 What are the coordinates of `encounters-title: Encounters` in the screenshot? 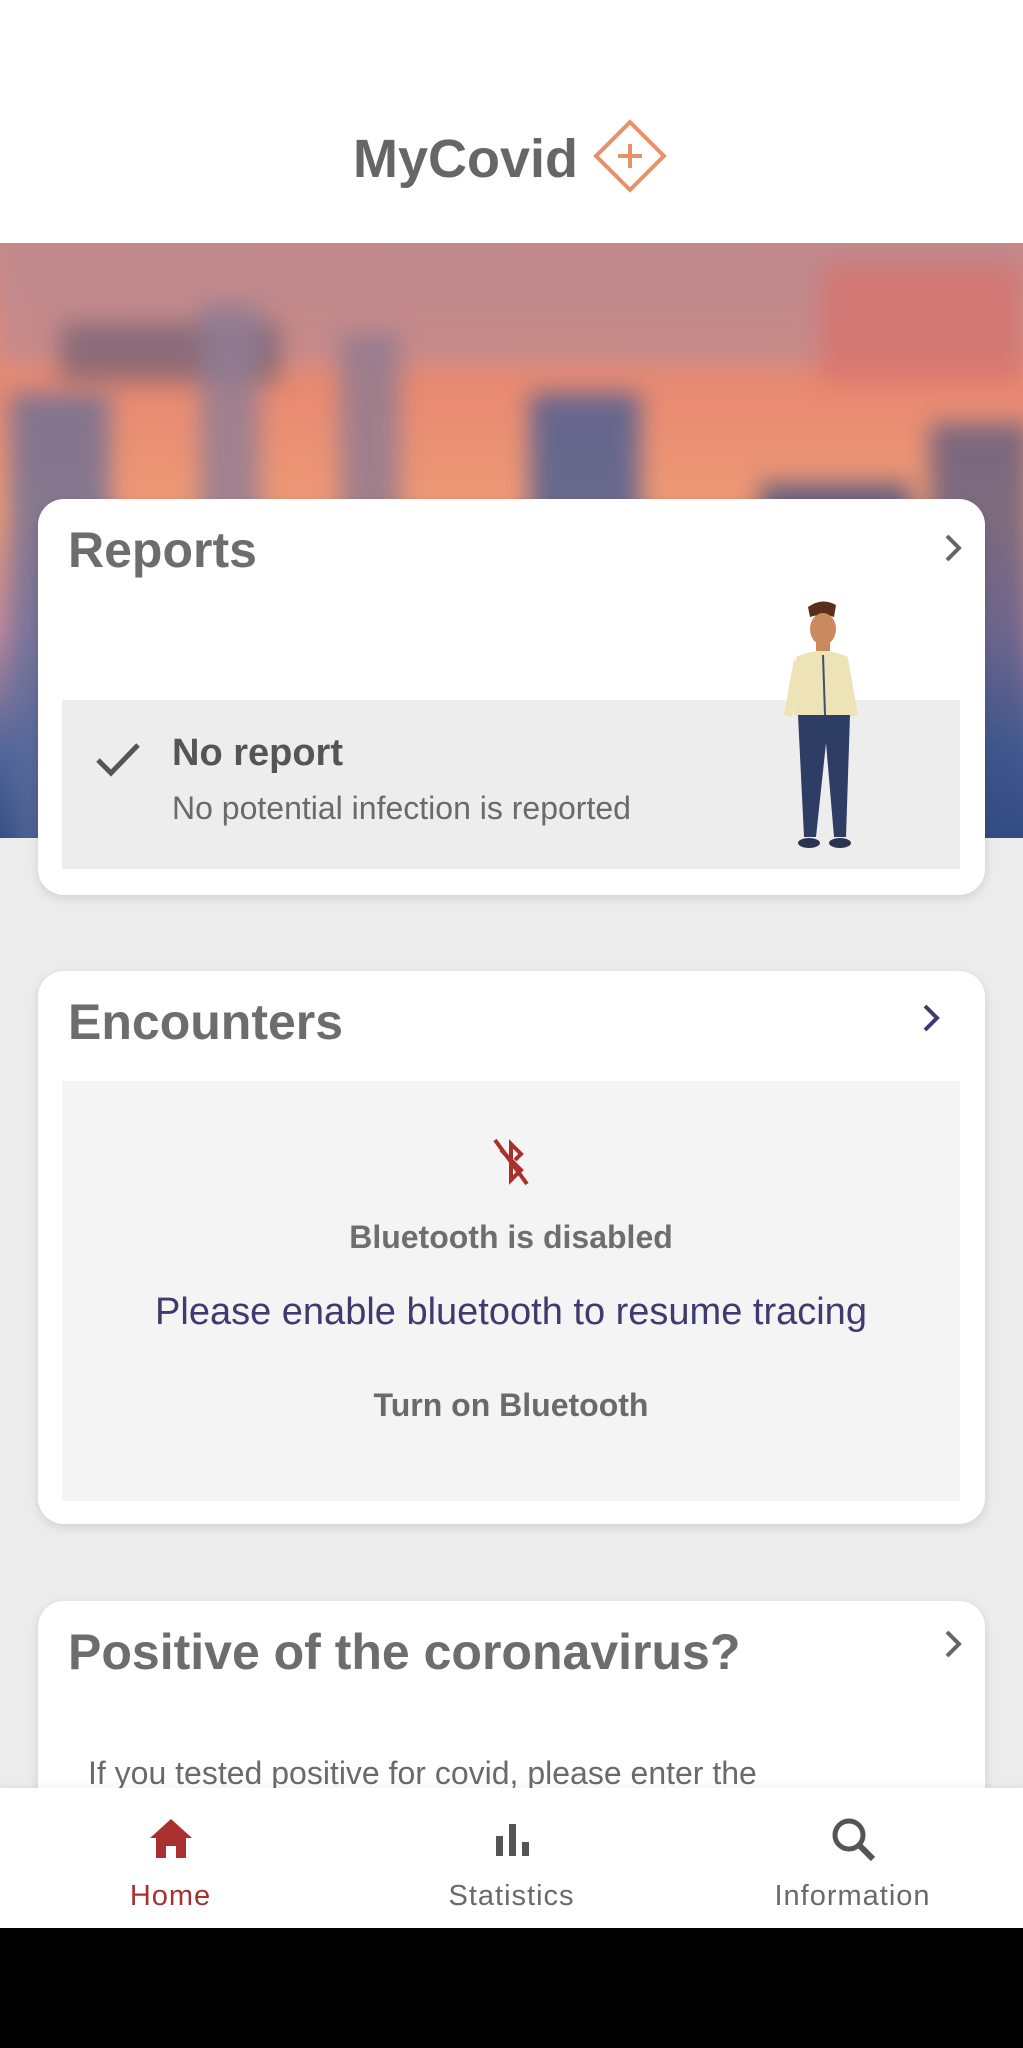 It's located at (206, 1022).